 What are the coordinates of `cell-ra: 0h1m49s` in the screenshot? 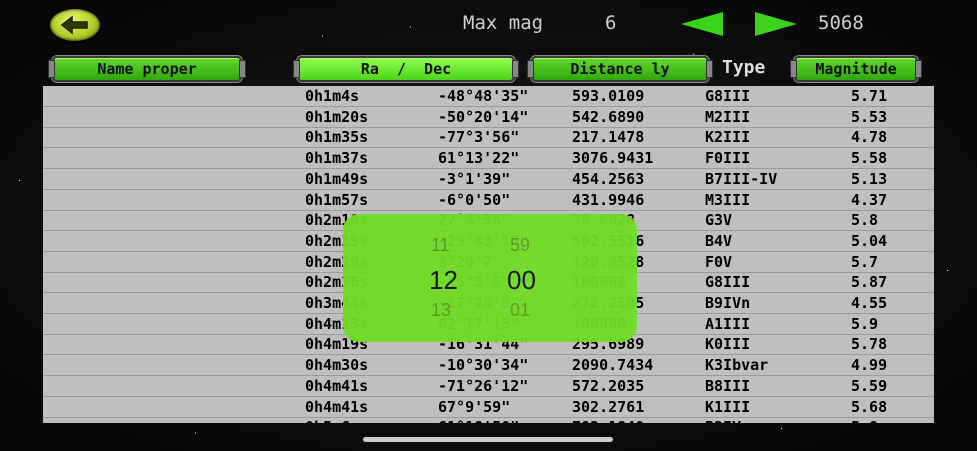 It's located at (337, 178).